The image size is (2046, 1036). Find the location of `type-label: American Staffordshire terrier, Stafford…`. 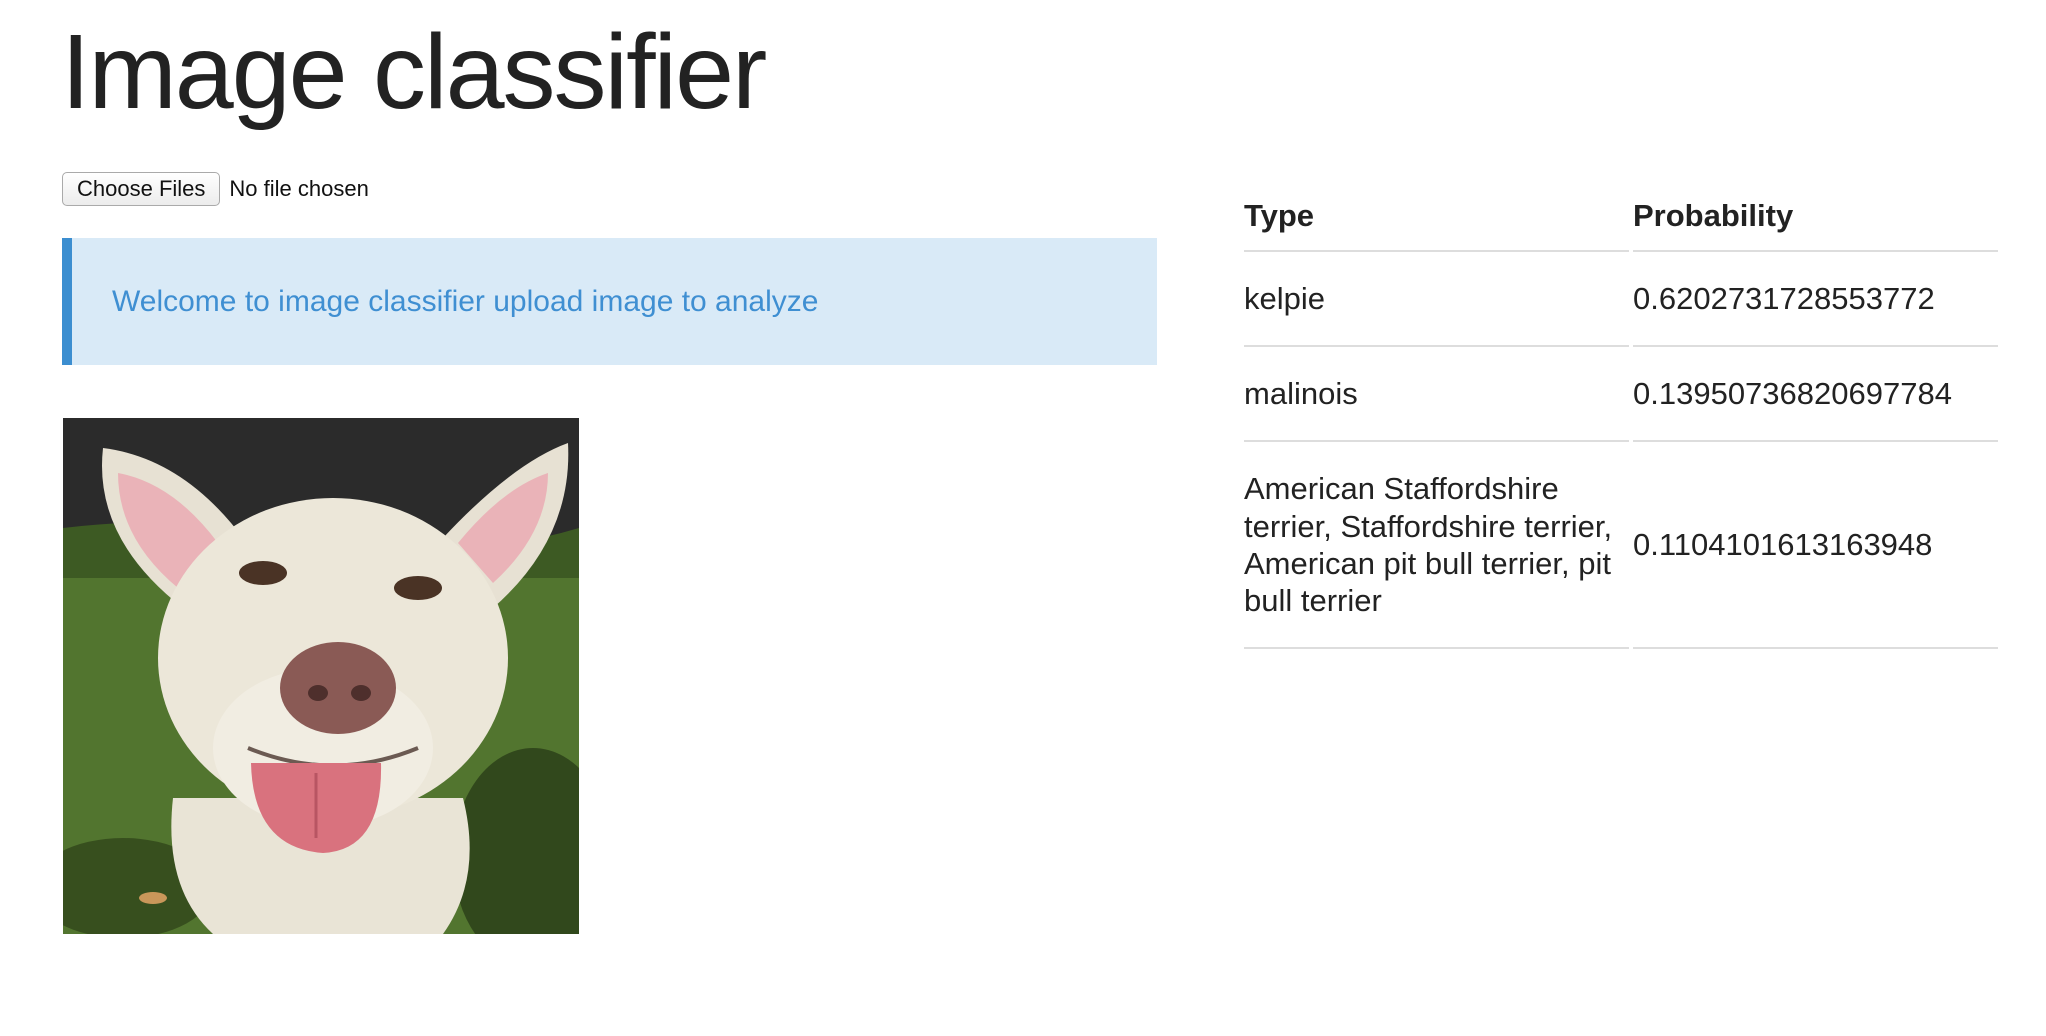

type-label: American Staffordshire terrier, Stafford… is located at coordinates (1428, 544).